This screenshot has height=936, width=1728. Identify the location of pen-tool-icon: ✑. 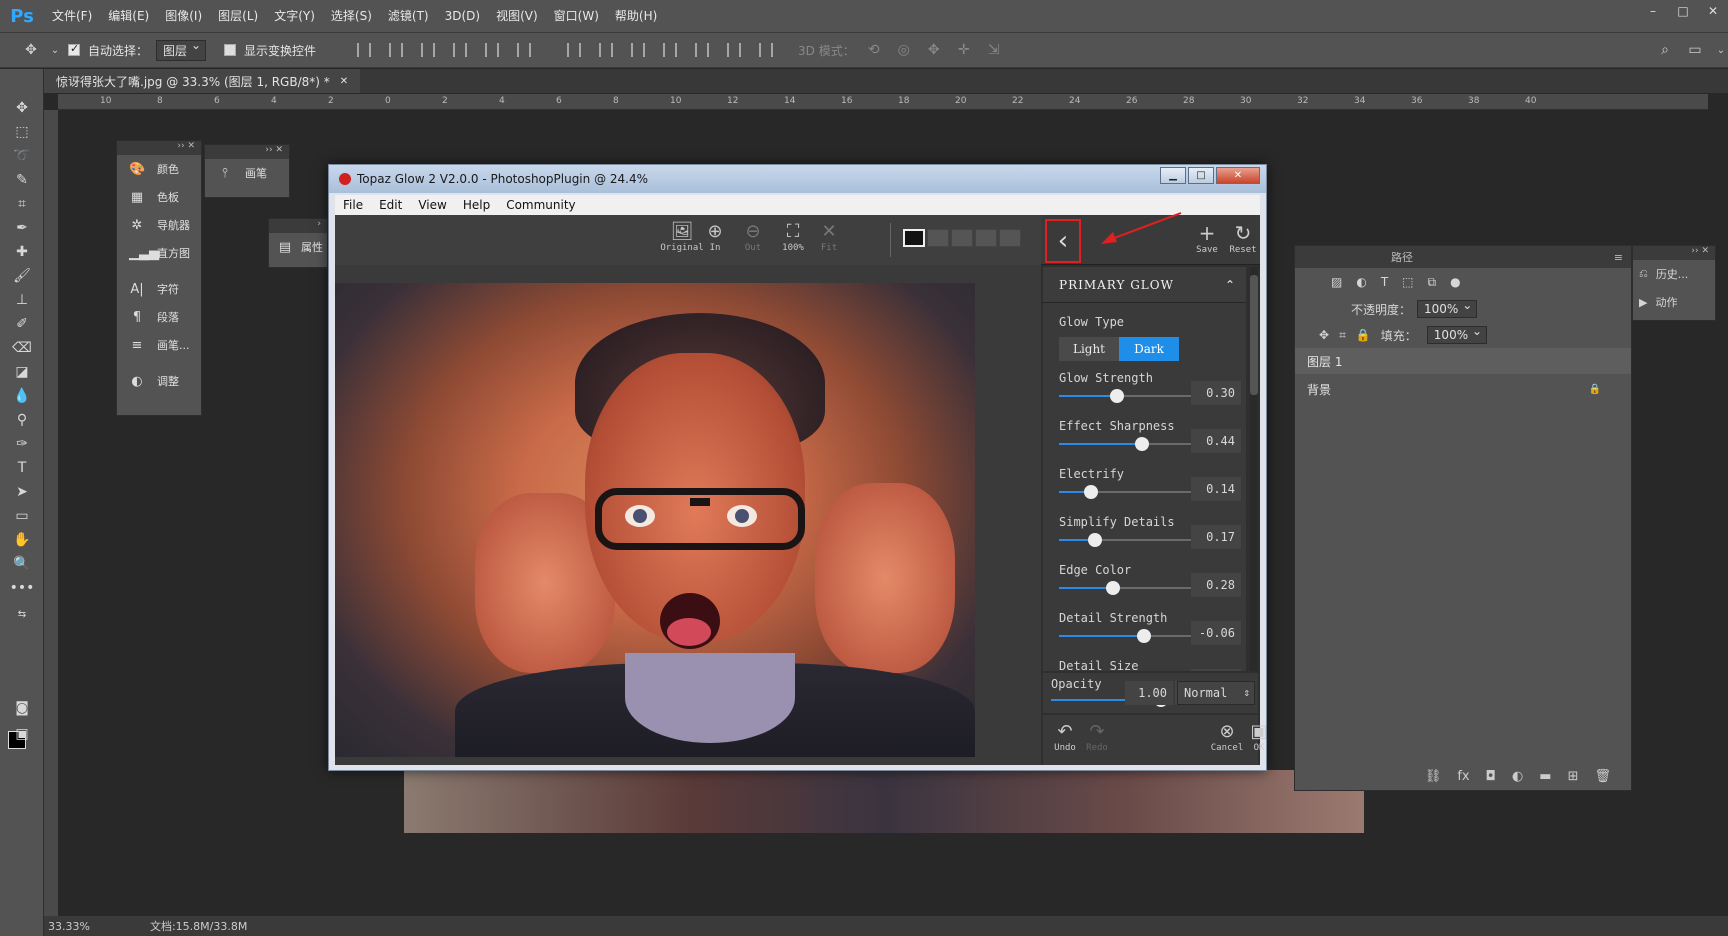
(22, 444).